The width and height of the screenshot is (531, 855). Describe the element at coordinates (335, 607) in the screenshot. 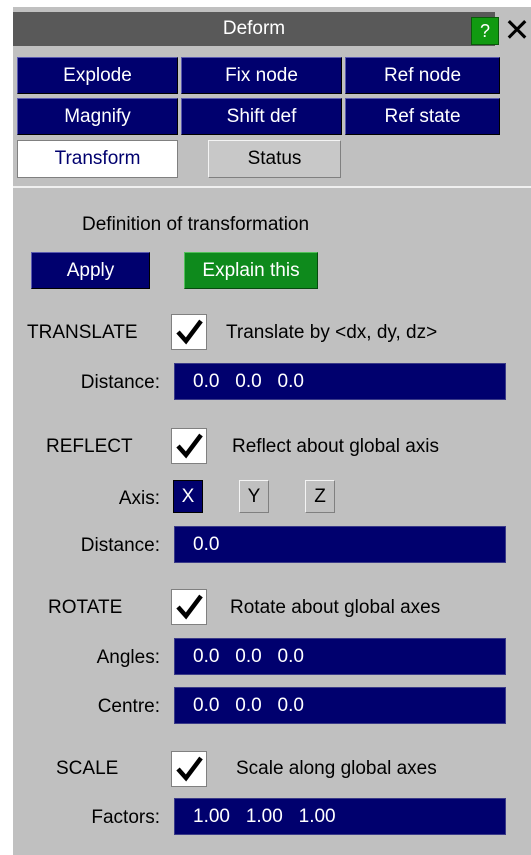

I see `rotate-description: Rotate about global axes` at that location.